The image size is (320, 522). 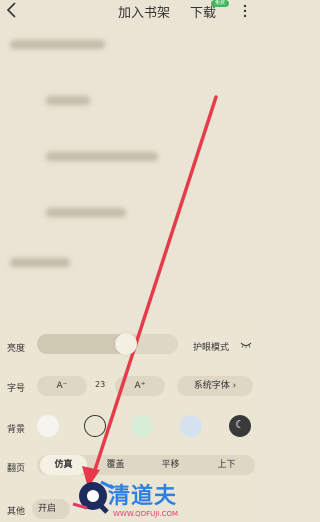 I want to click on page-turn-option-simulation: 仿真, so click(x=63, y=465).